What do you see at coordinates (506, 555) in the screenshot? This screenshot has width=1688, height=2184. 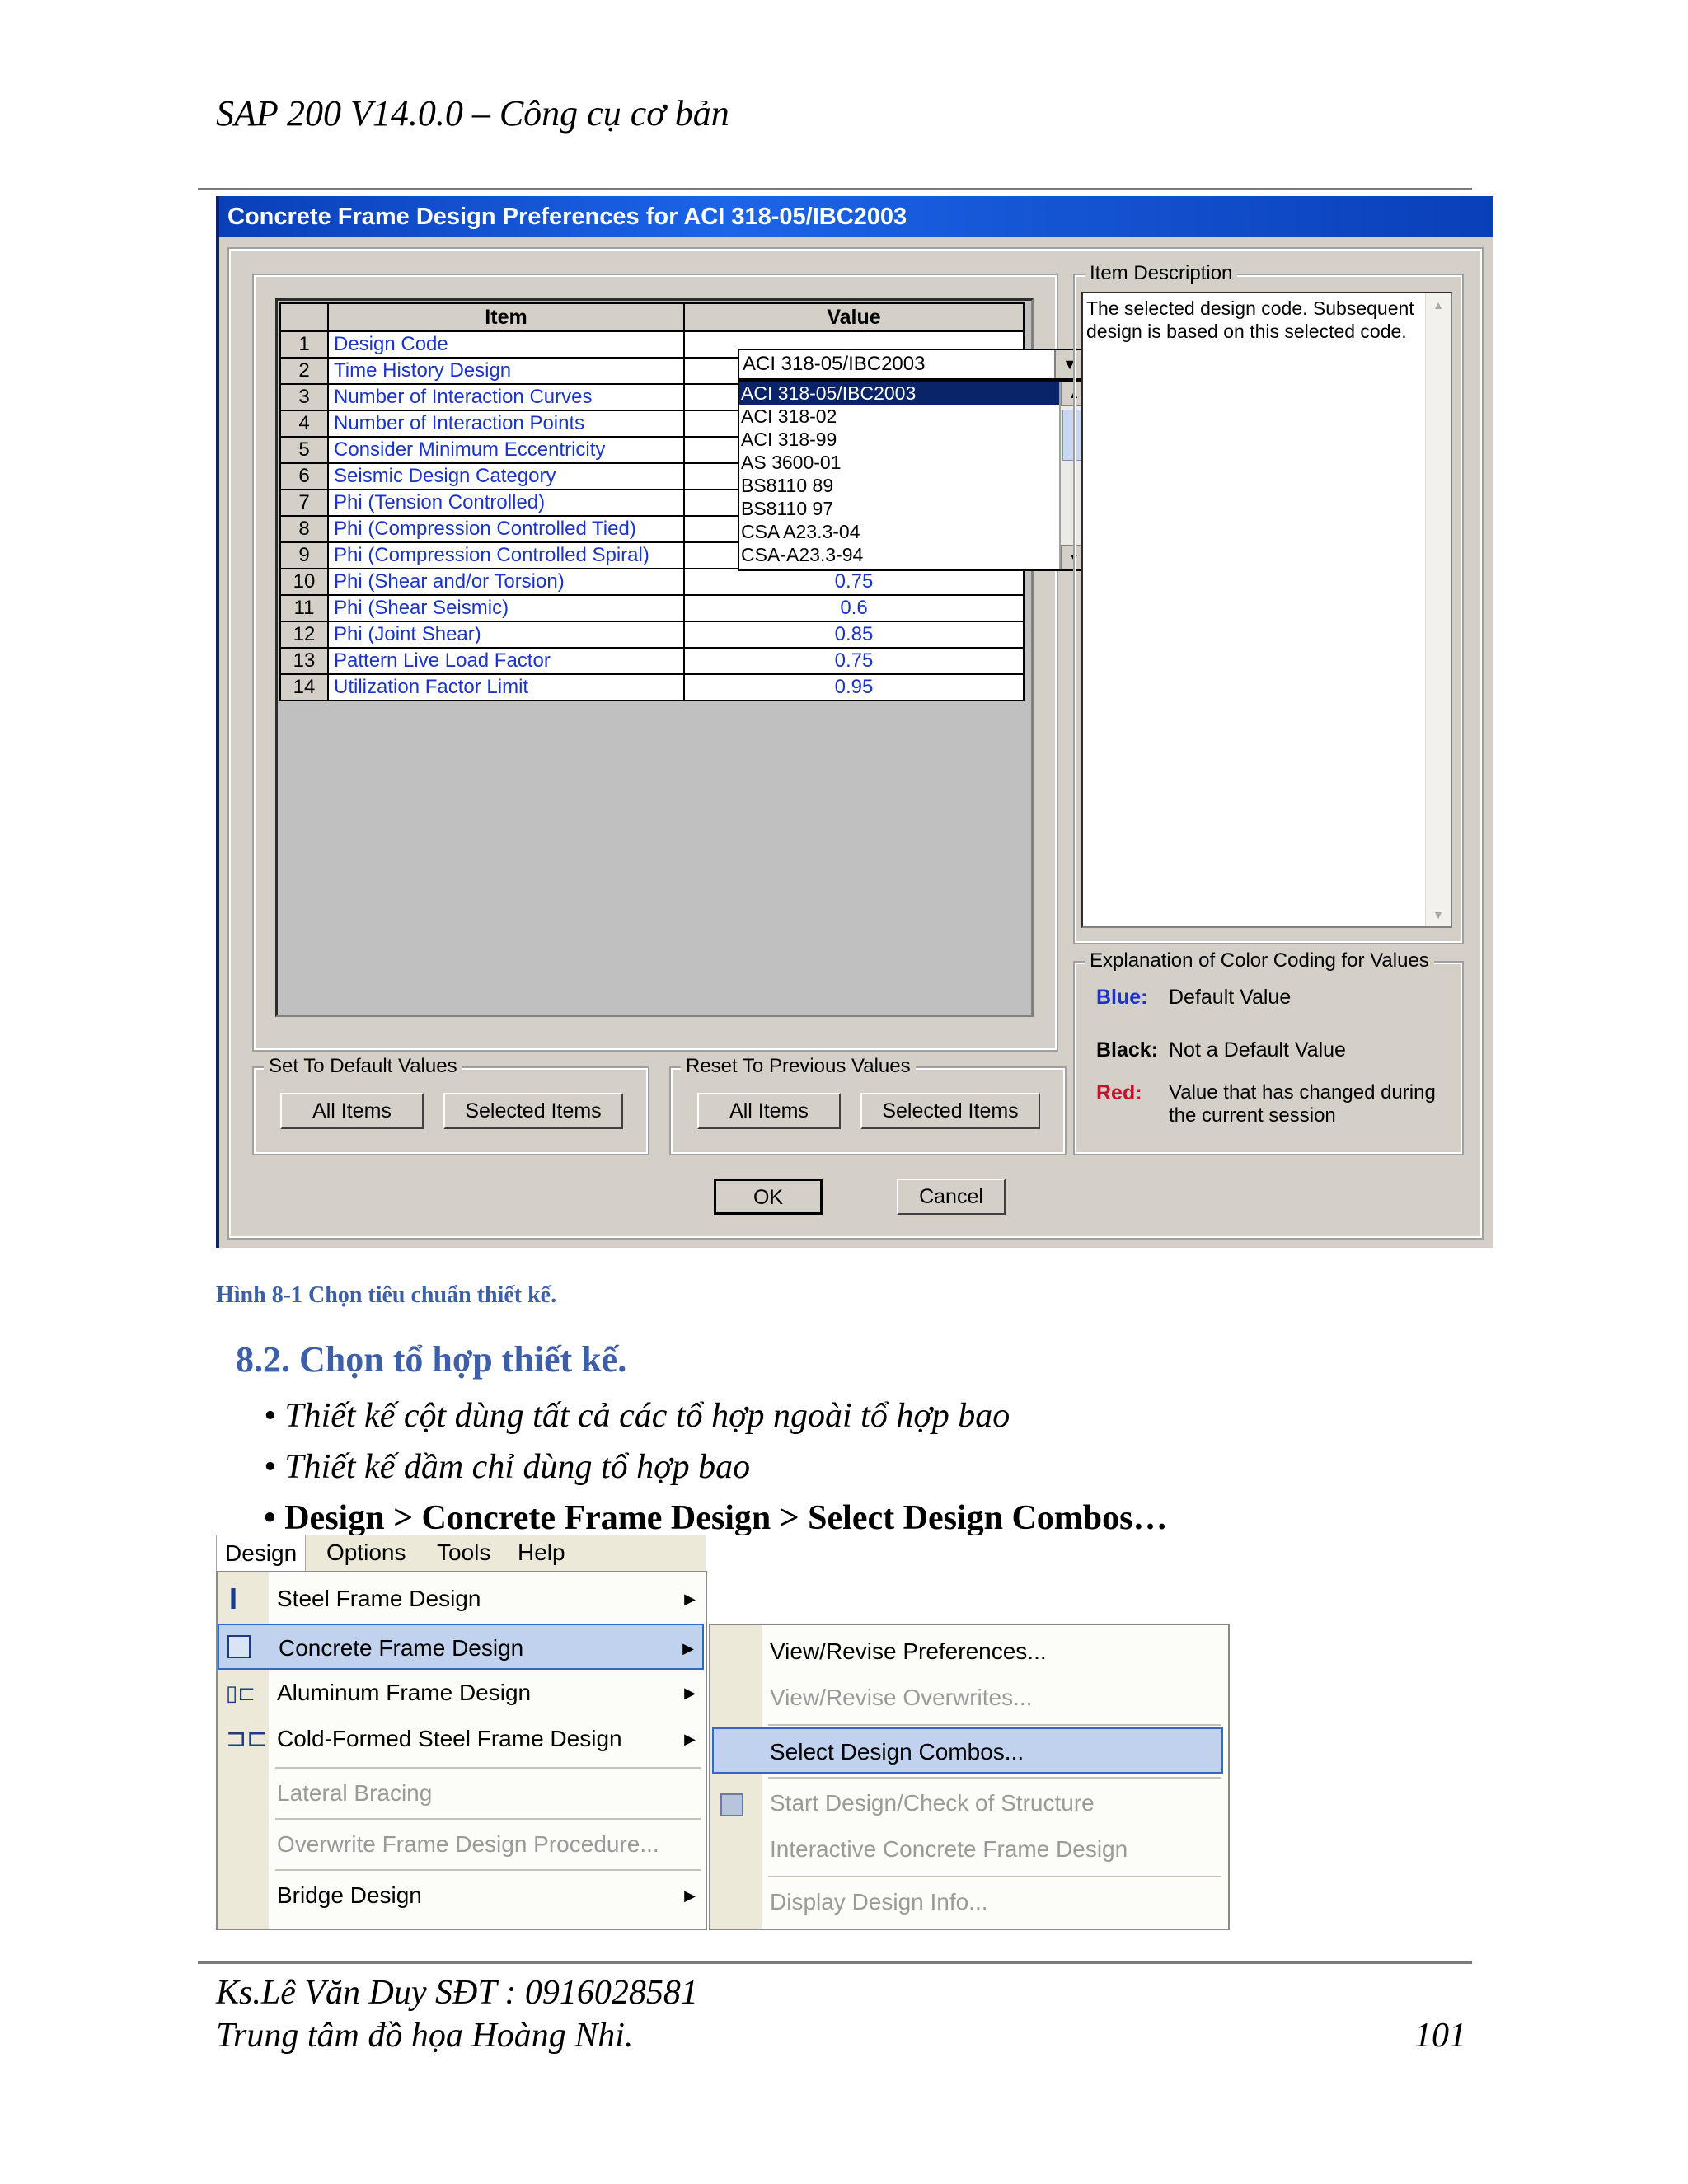 I see `row-item: Phi (Compression Controlled Spiral)` at bounding box center [506, 555].